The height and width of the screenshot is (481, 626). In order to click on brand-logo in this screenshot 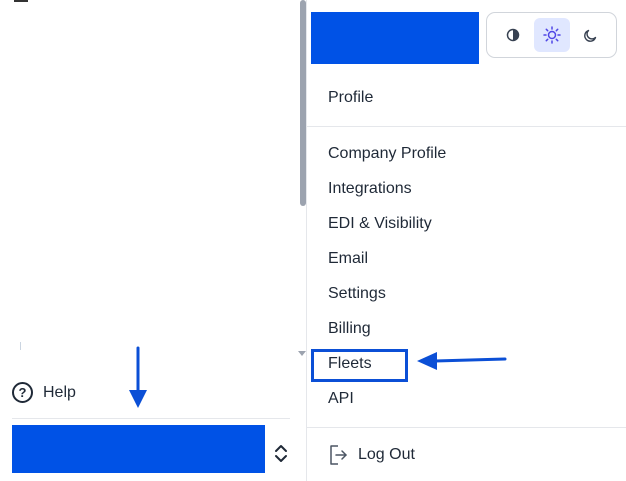, I will do `click(395, 38)`.